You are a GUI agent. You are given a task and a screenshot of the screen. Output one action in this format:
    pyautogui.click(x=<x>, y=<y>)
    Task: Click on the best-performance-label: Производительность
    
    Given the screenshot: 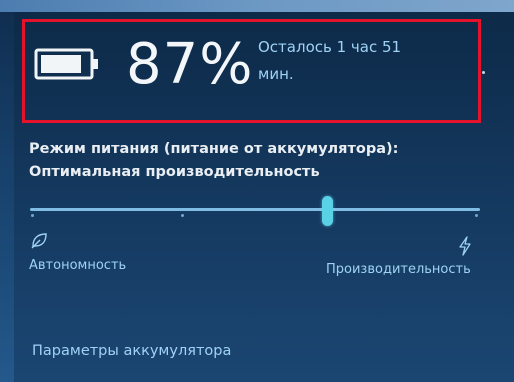 What is the action you would take?
    pyautogui.click(x=398, y=269)
    